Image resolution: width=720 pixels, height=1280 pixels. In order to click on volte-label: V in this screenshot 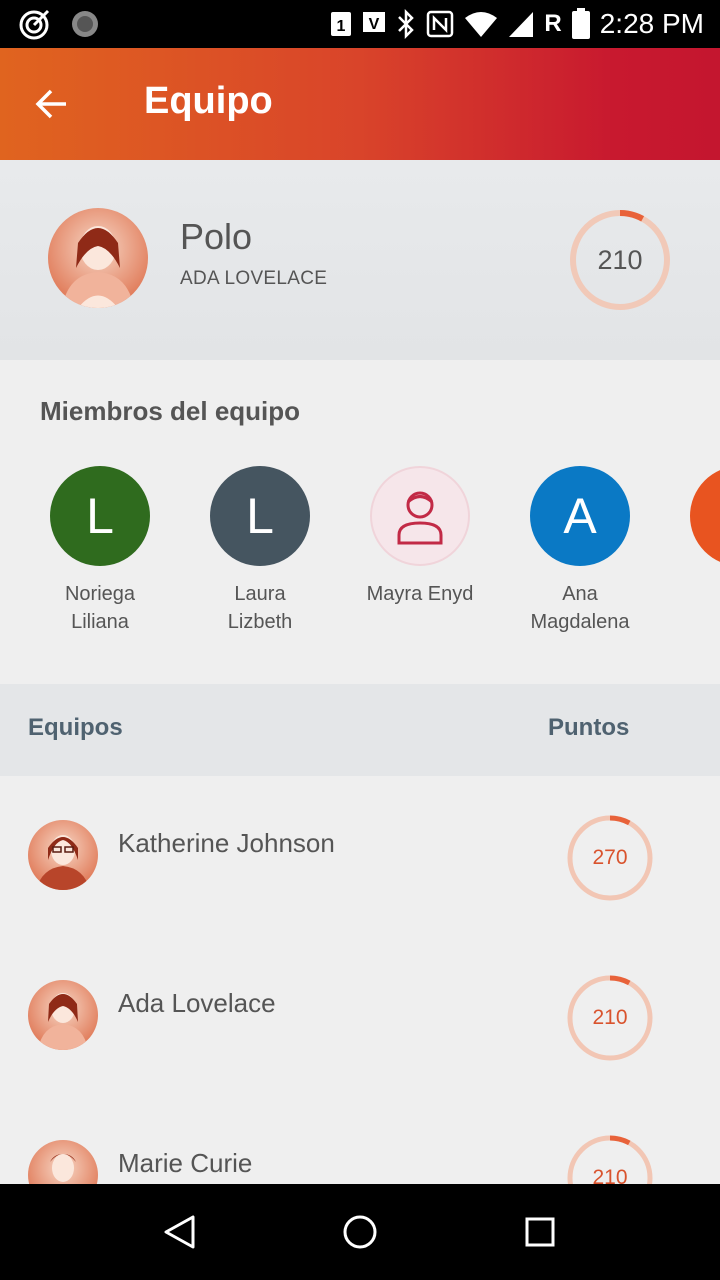, I will do `click(374, 24)`.